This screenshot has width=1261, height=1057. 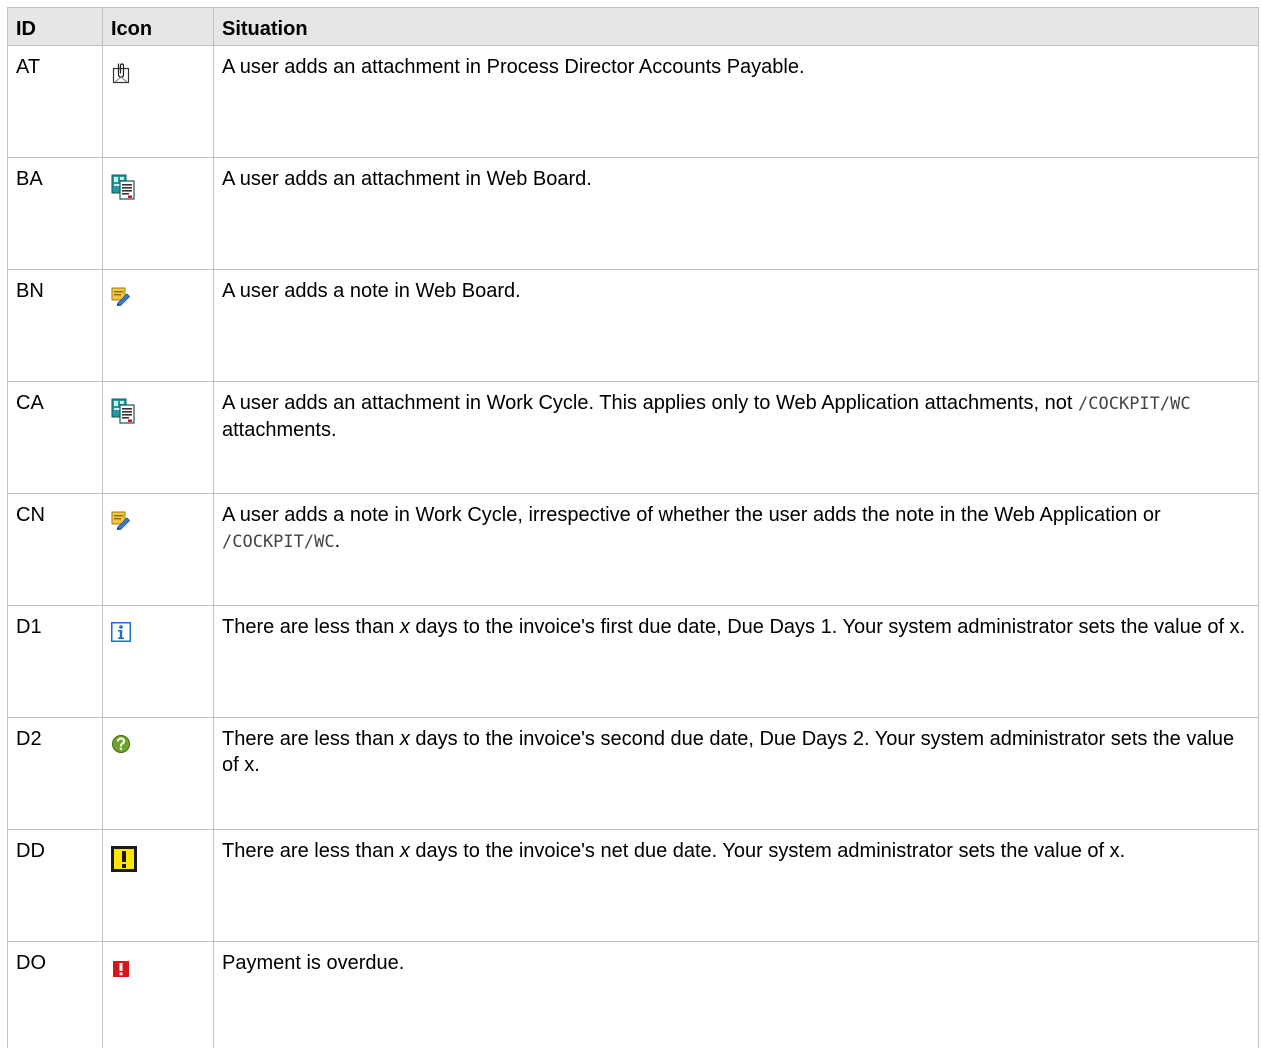 I want to click on row-id: AT, so click(x=55, y=101).